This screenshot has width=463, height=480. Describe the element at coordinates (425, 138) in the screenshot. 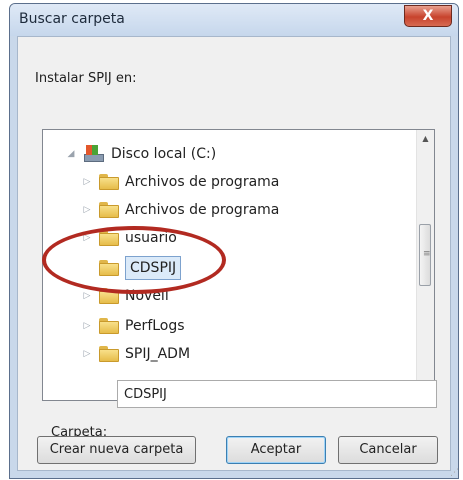

I see `scroll-up-icon: ▲` at that location.